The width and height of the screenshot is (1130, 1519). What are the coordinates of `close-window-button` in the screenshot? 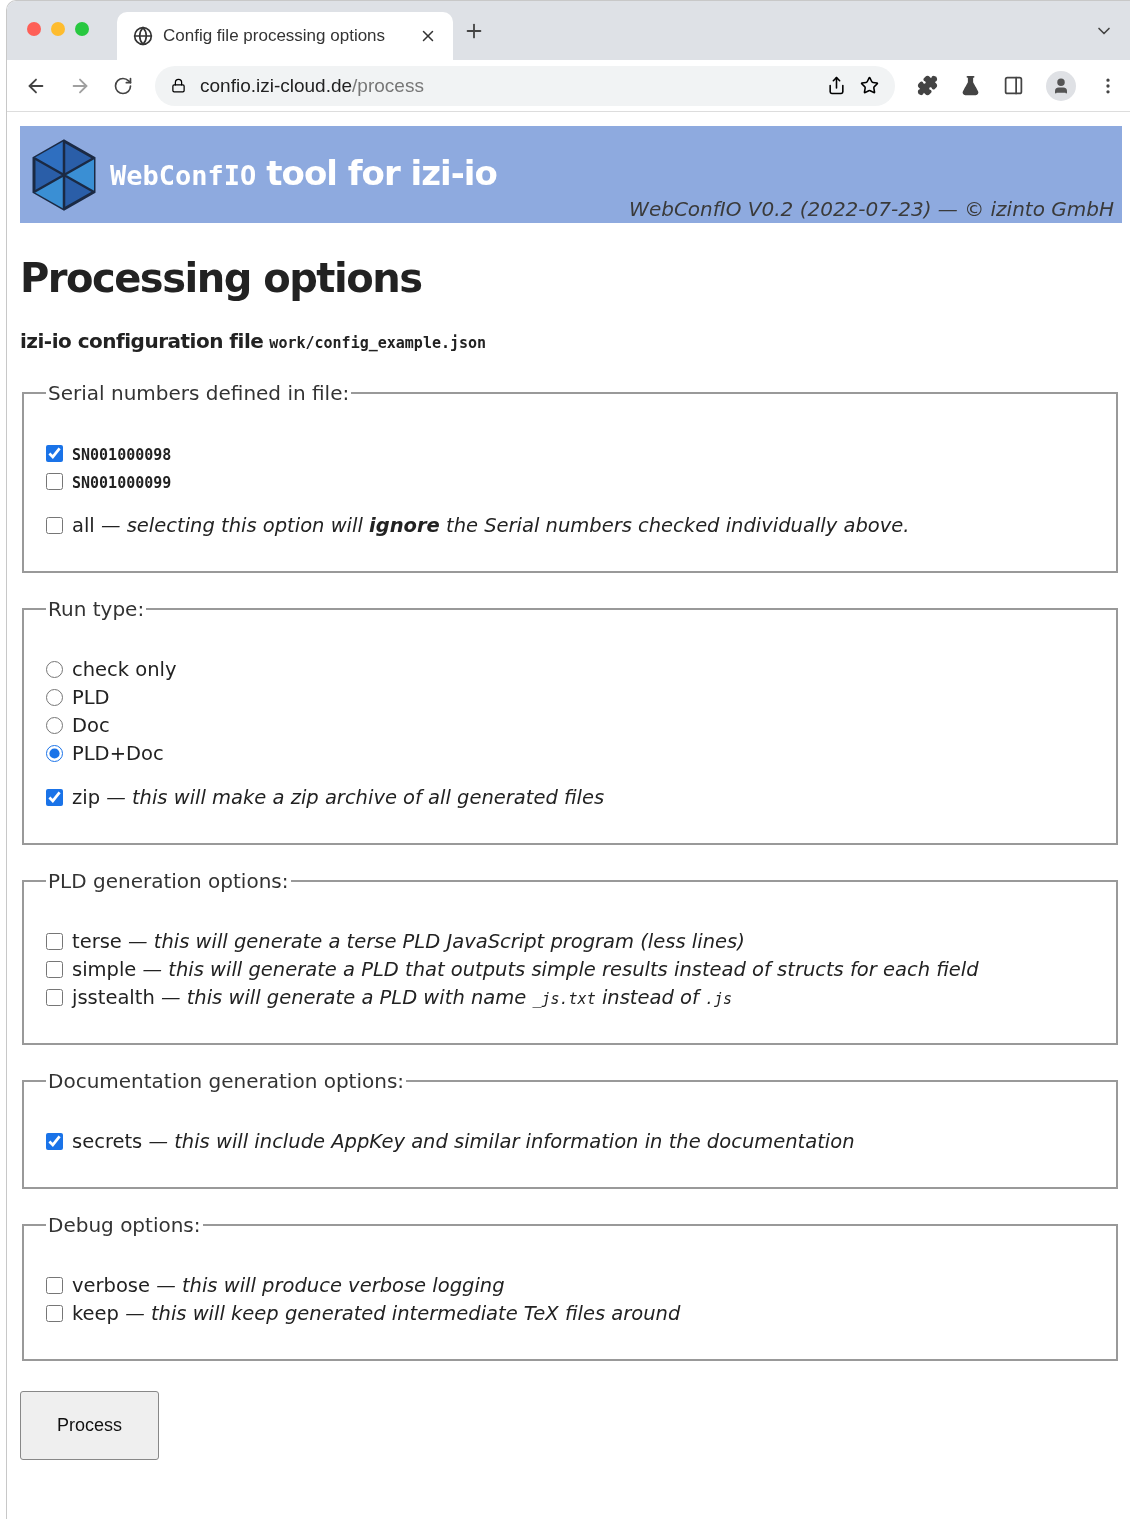 It's located at (34, 28).